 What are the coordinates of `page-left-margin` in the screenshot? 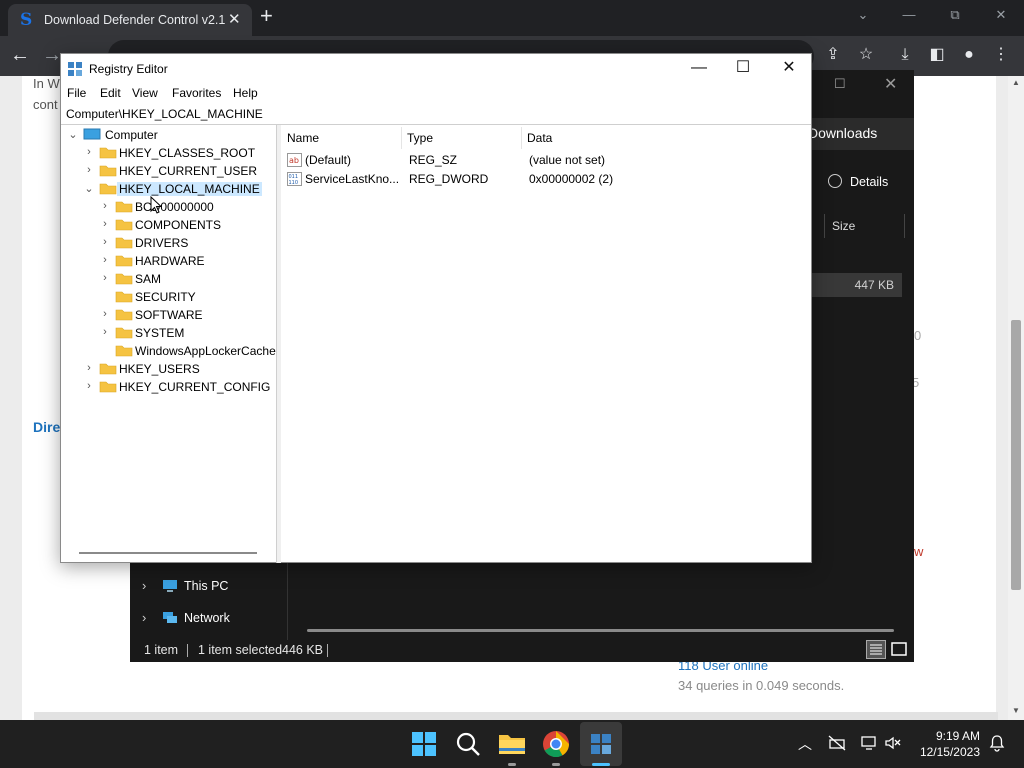 It's located at (11, 398).